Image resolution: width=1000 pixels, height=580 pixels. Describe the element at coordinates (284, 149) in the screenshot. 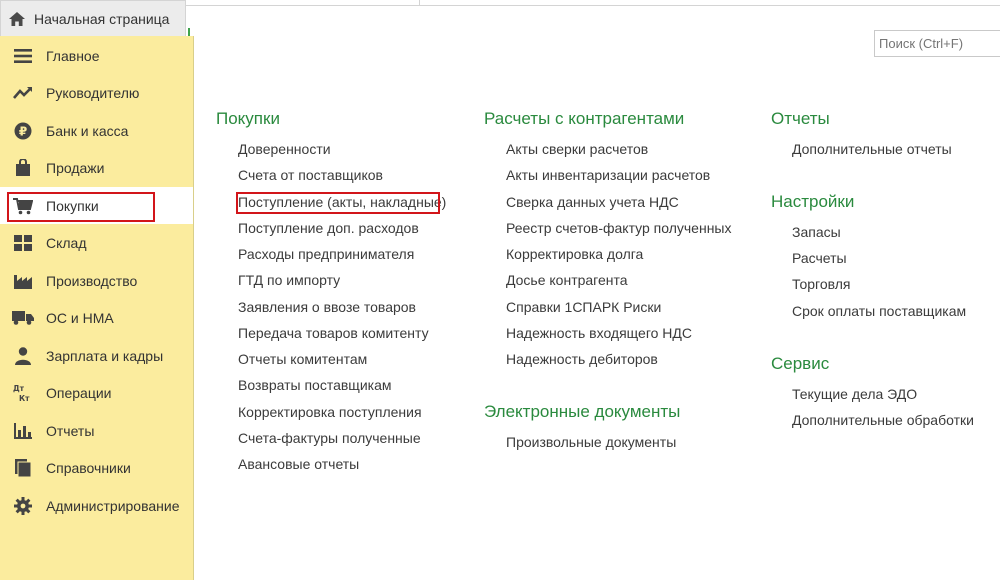

I see `link-item: Доверенности` at that location.